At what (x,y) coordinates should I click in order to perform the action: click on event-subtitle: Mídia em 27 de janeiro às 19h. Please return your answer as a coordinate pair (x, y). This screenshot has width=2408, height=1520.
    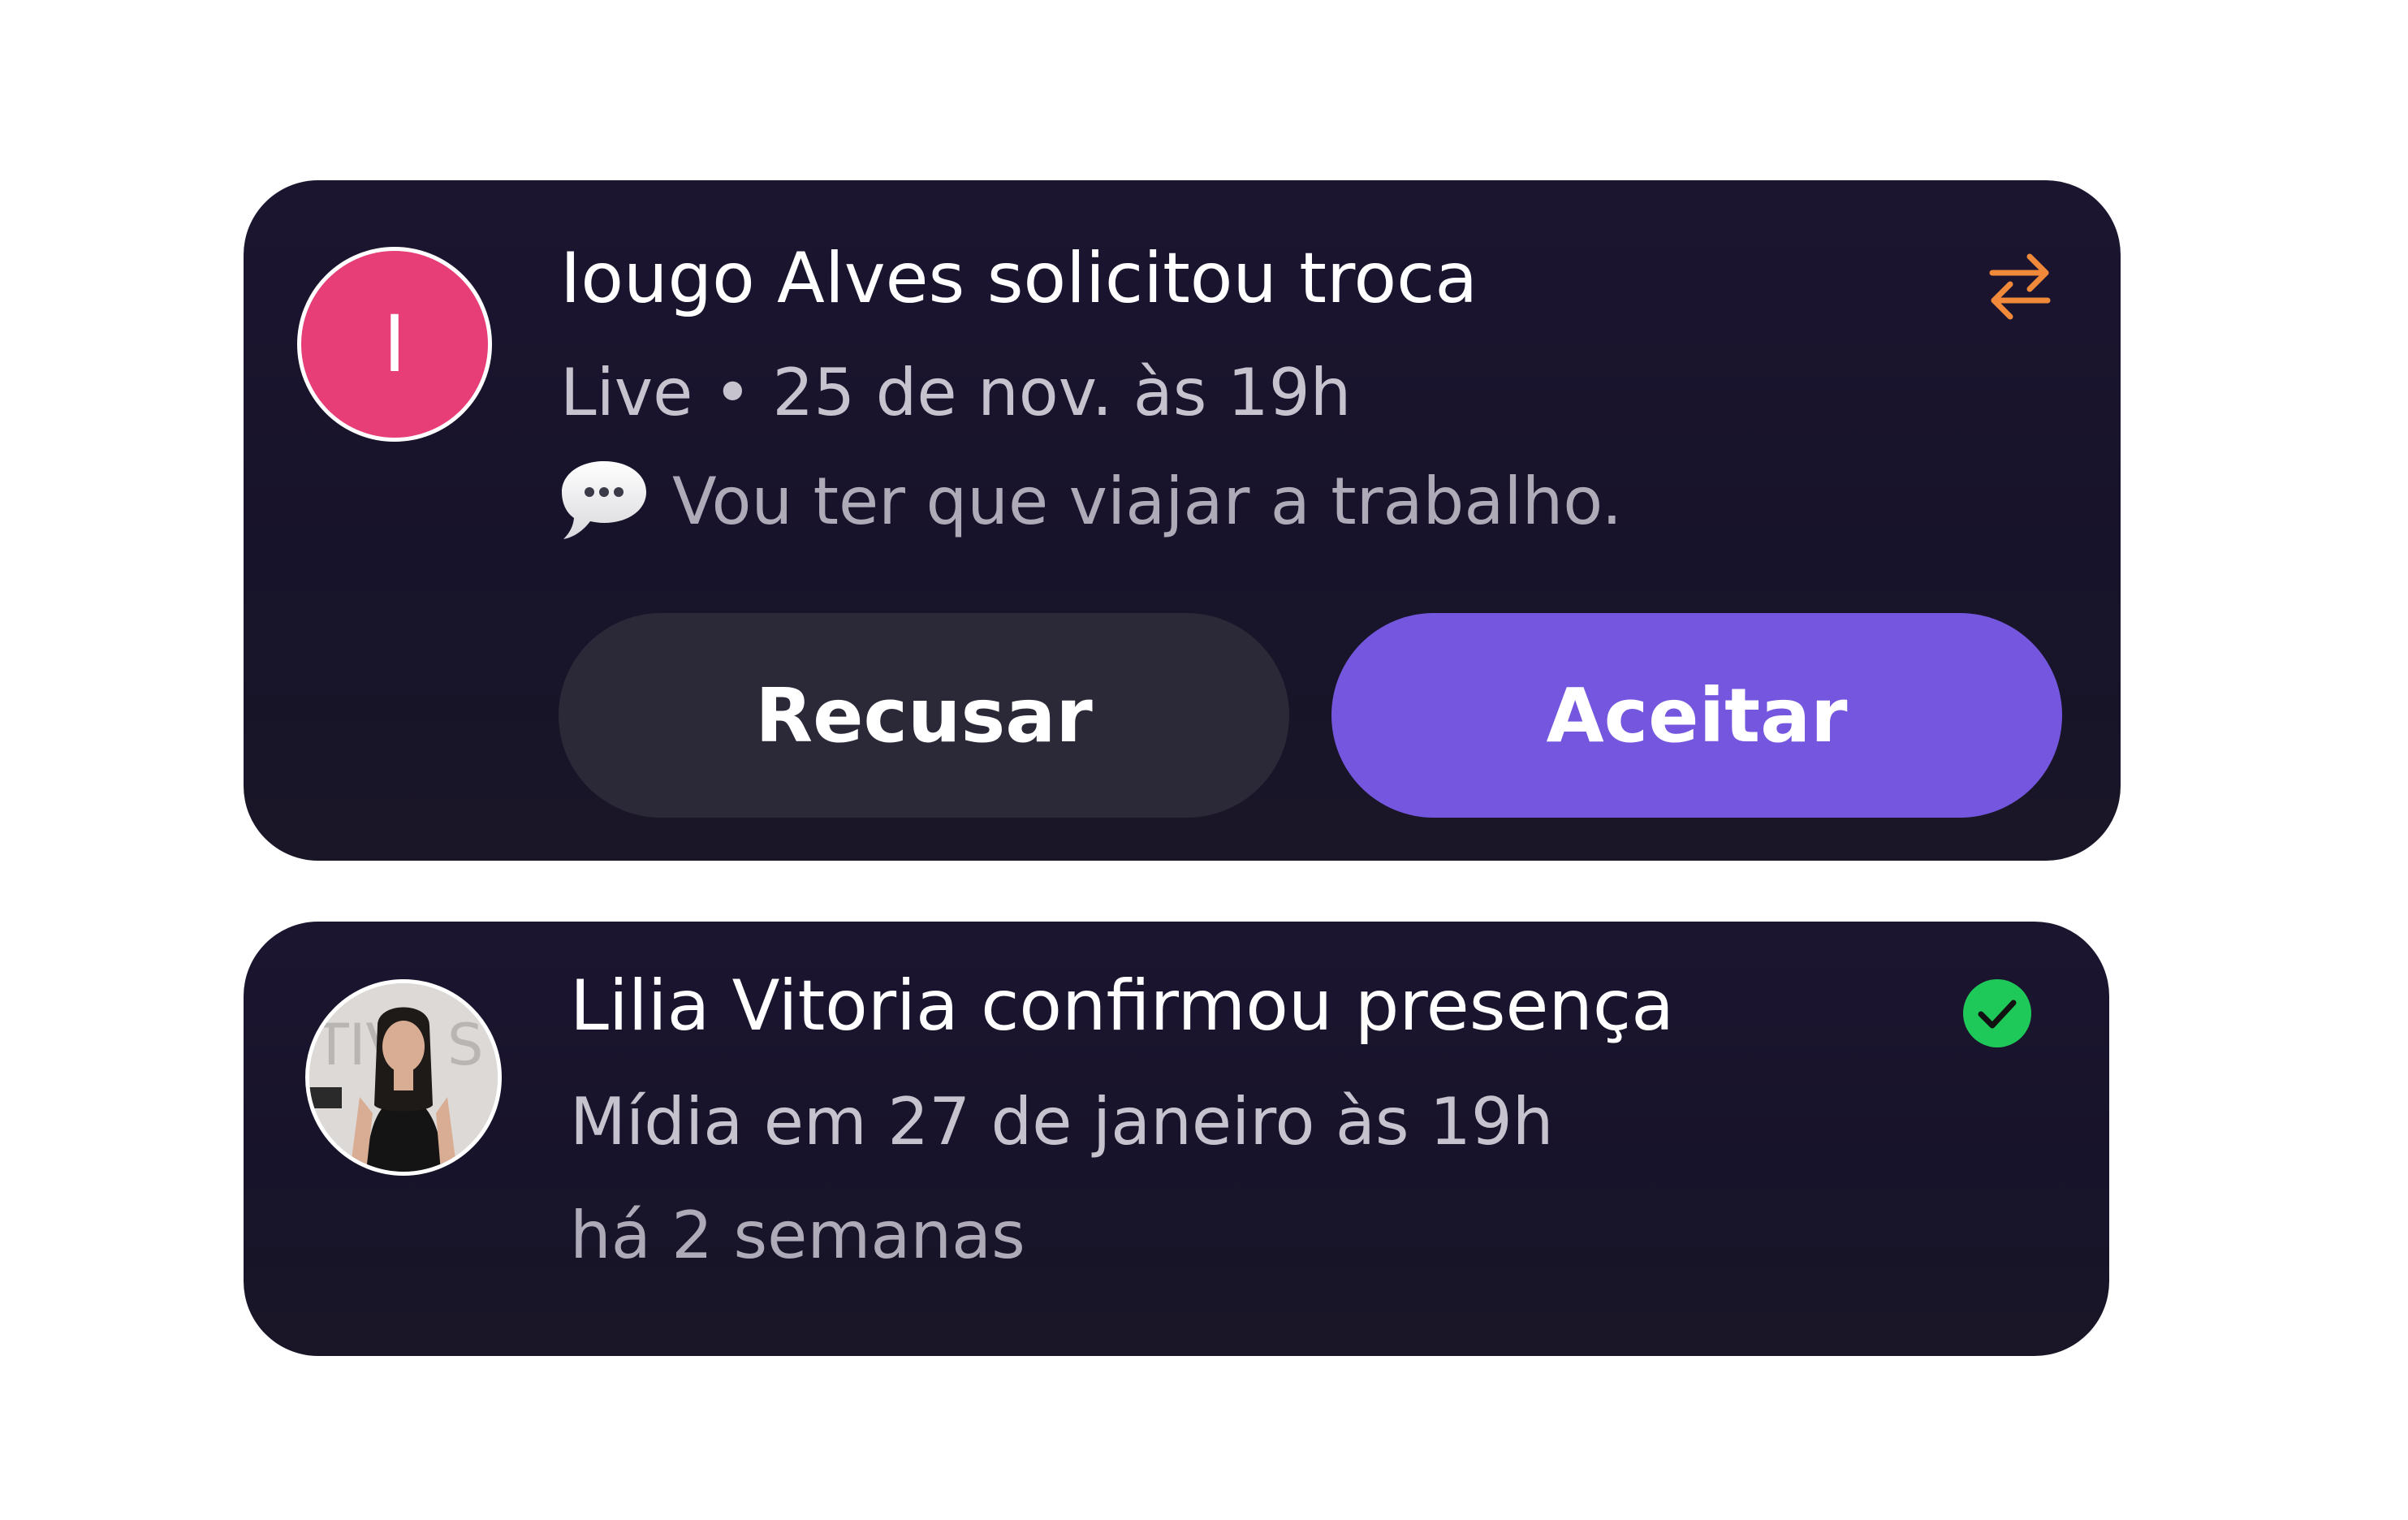
    Looking at the image, I should click on (1062, 1121).